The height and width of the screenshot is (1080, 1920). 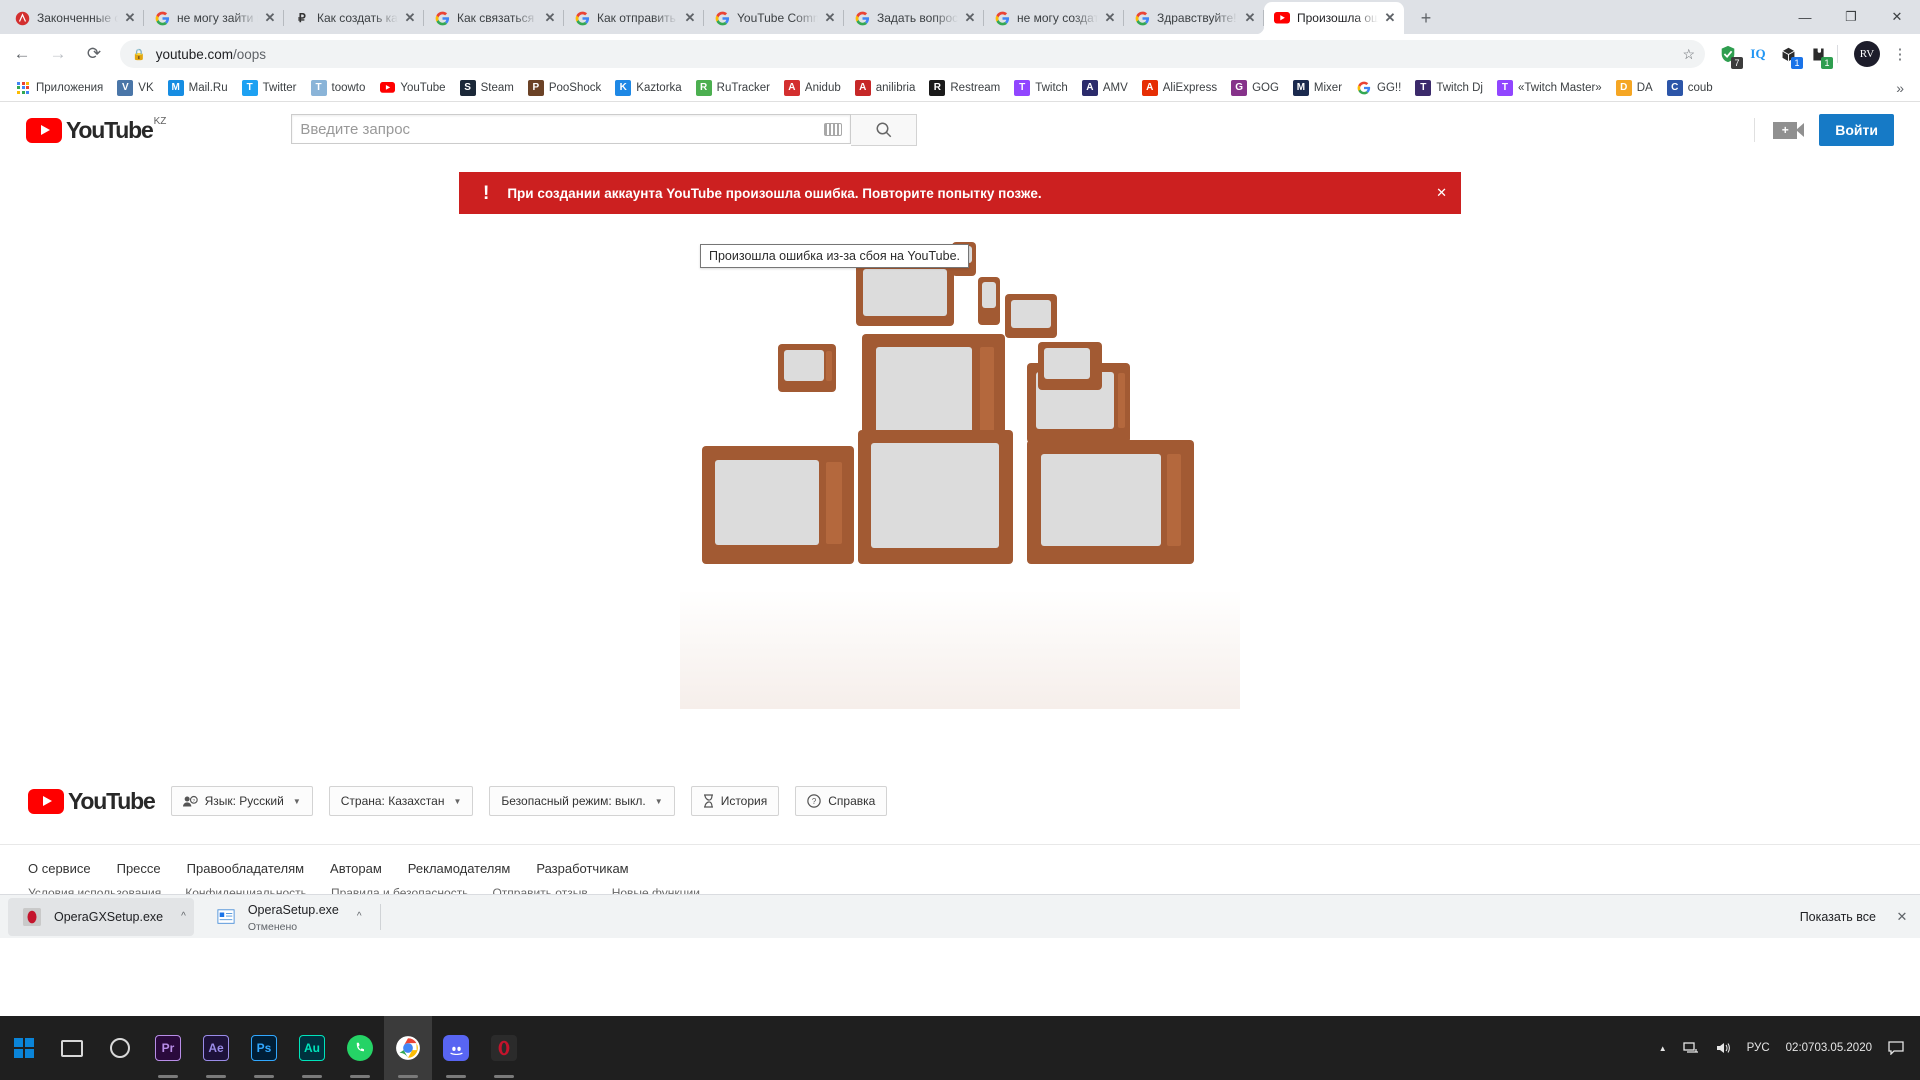 I want to click on browser-tab: Законченные сери ✕, so click(x=74, y=18).